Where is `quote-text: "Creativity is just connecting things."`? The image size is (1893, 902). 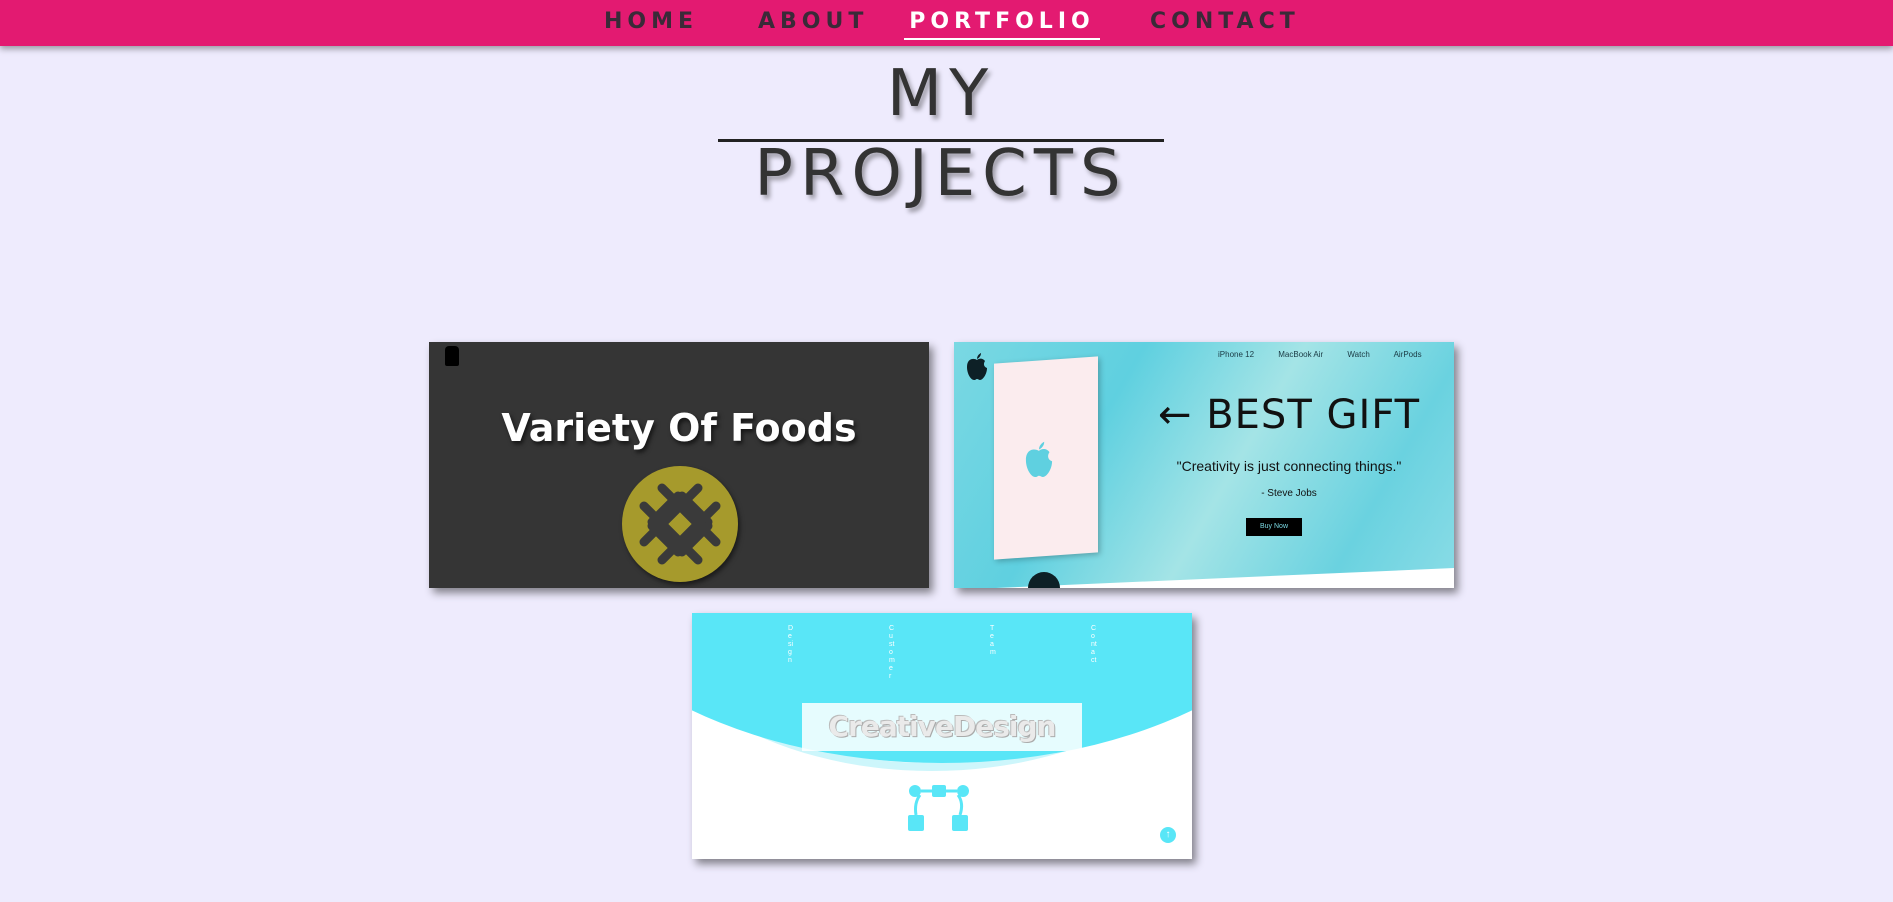 quote-text: "Creativity is just connecting things." is located at coordinates (1289, 466).